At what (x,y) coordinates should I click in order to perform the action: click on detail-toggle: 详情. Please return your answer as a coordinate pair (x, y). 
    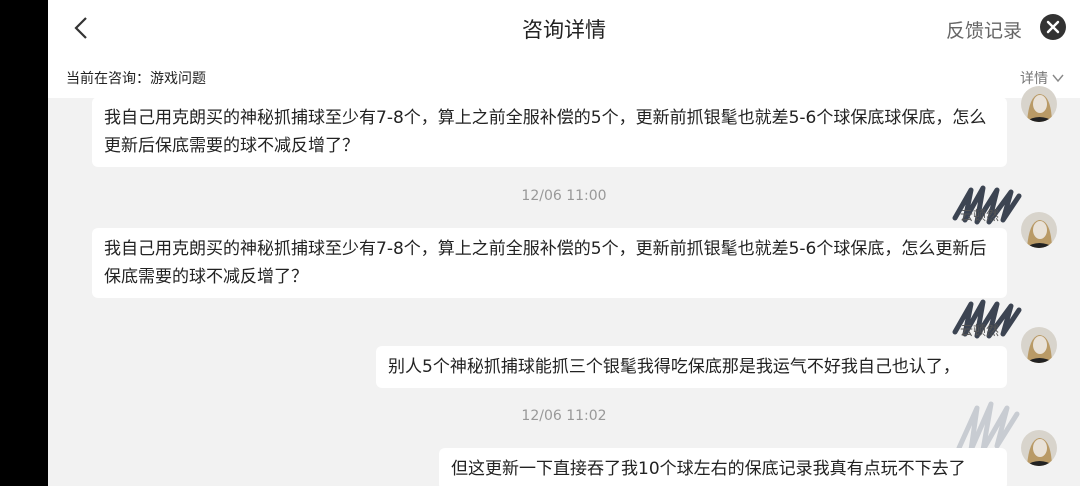
    Looking at the image, I should click on (1042, 78).